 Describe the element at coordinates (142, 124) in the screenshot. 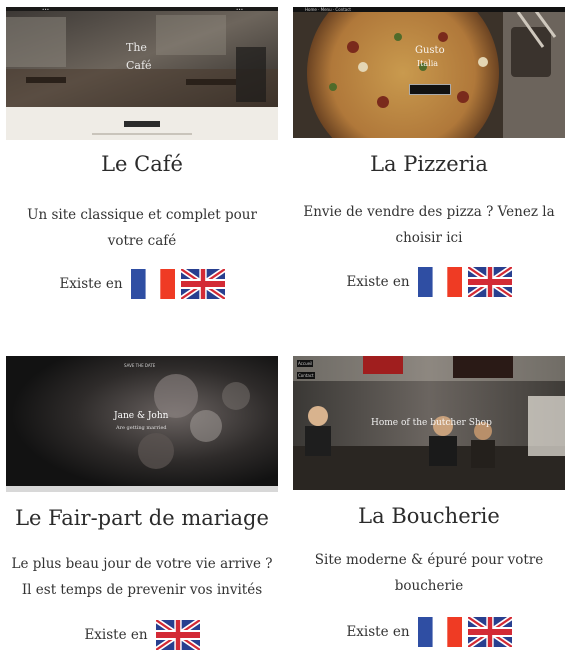

I see `cafe-preview-button` at that location.